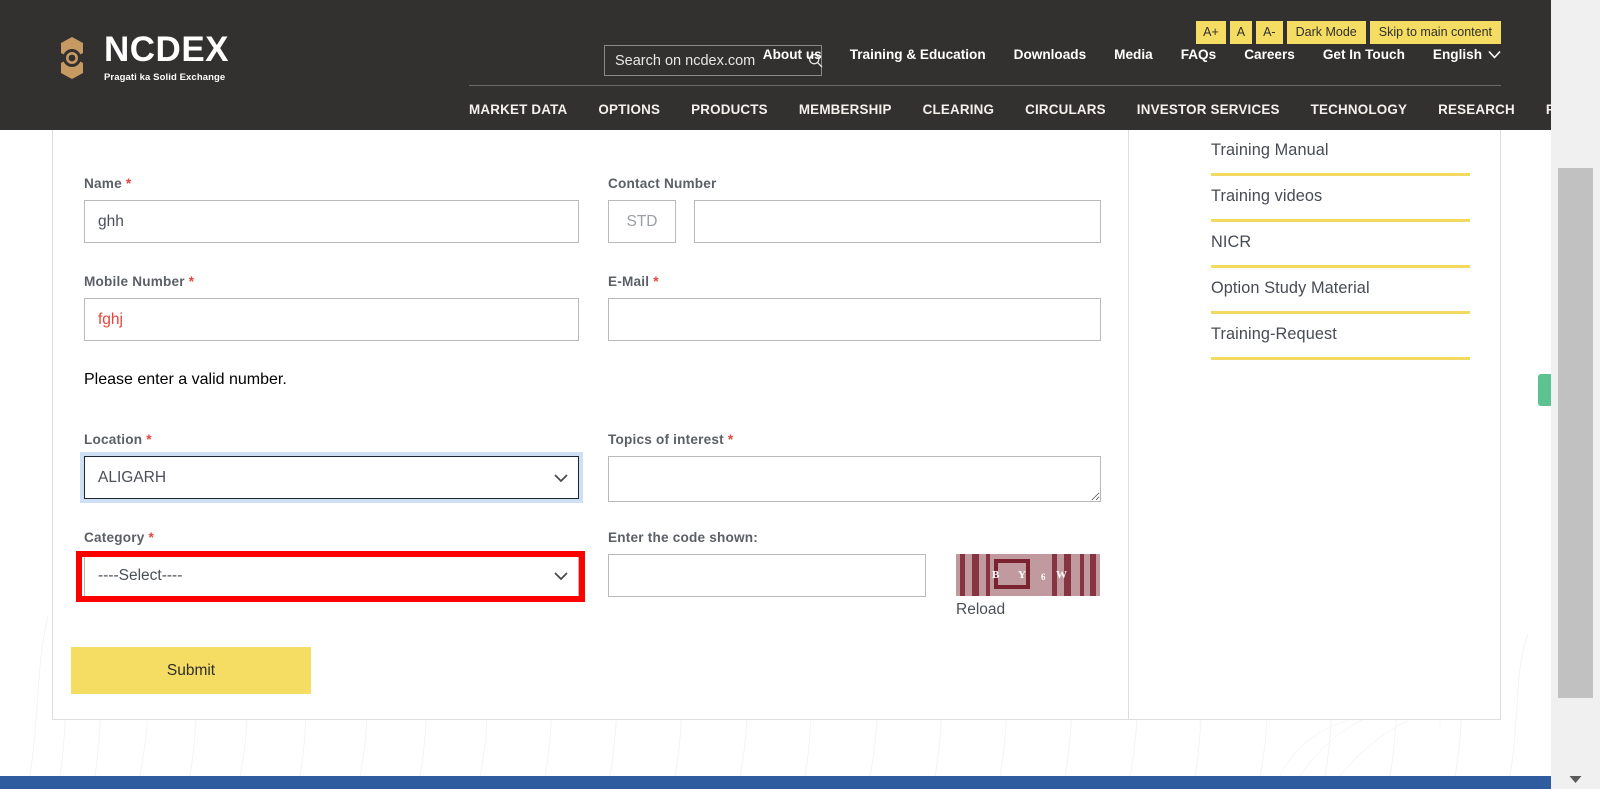 Image resolution: width=1600 pixels, height=789 pixels. Describe the element at coordinates (1340, 358) in the screenshot. I see `sidebar-divider` at that location.